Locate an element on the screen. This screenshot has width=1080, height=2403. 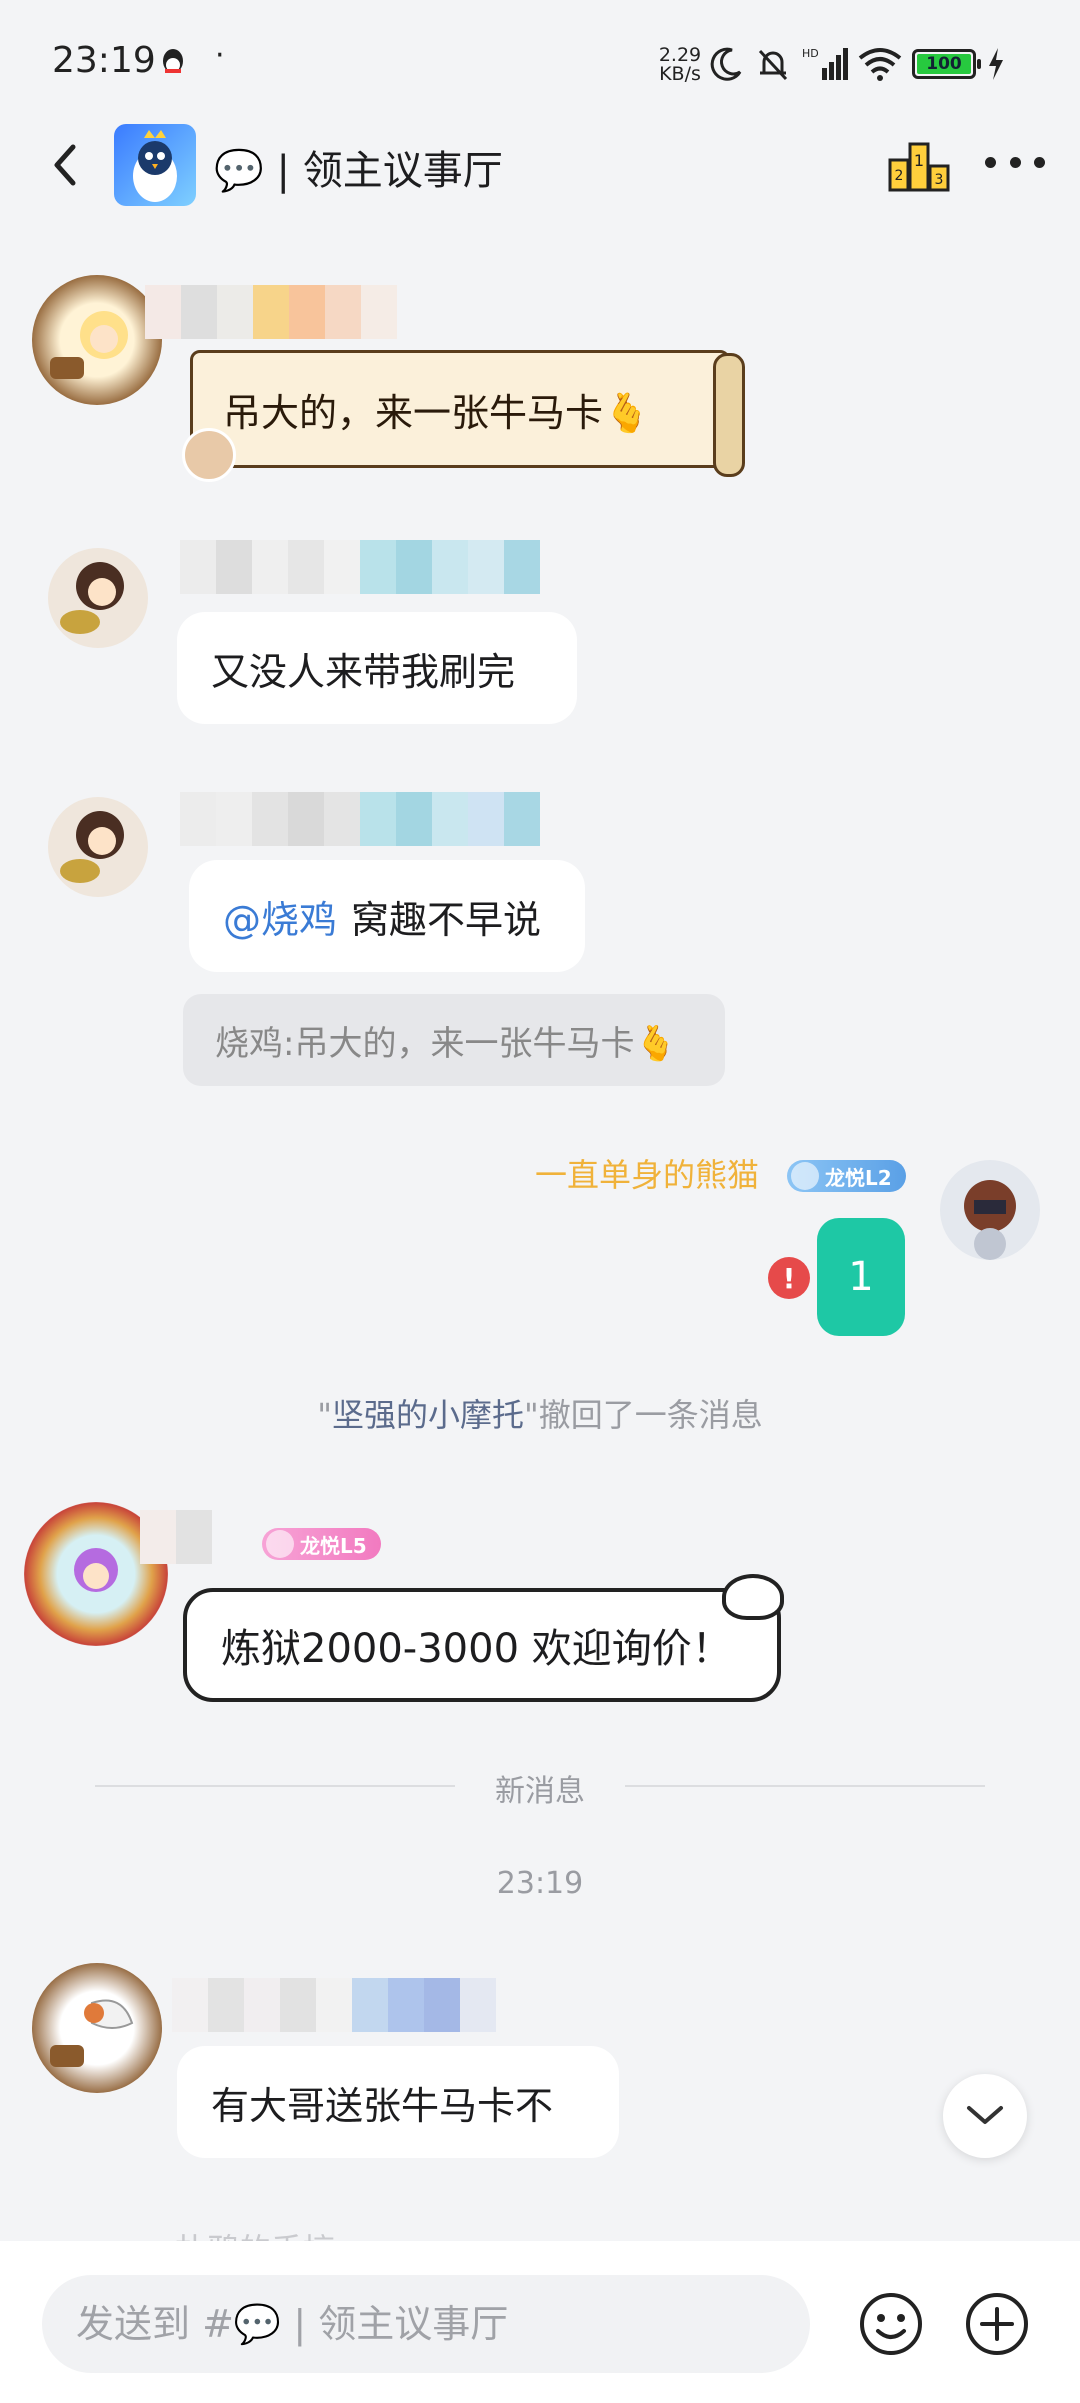
back-icon is located at coordinates (65, 165).